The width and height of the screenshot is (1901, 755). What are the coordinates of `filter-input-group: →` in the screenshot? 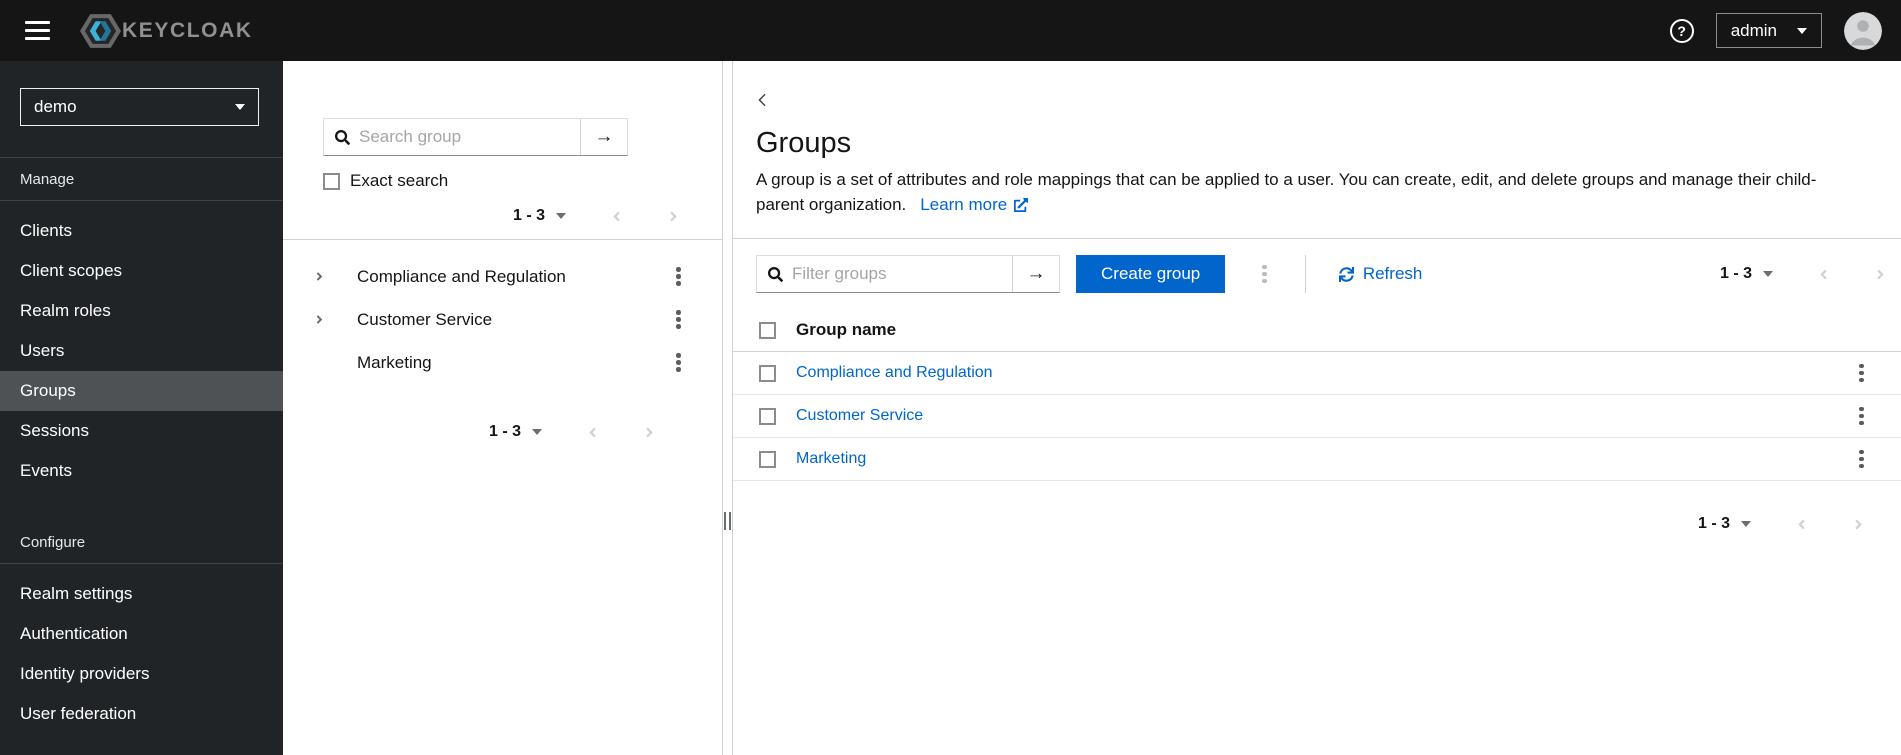 It's located at (908, 274).